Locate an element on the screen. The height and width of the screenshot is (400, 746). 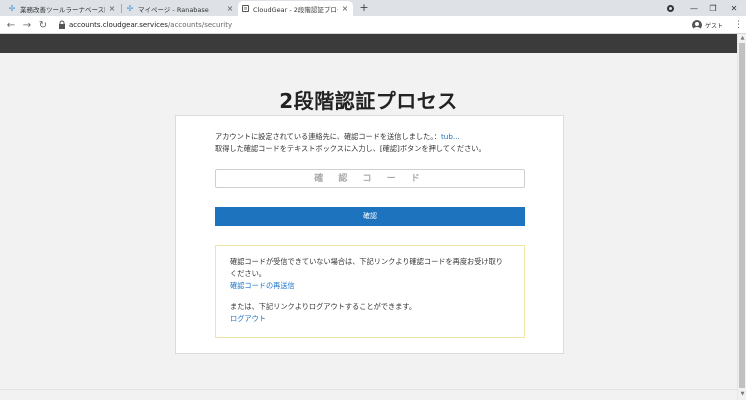
tab-title: CloudGear - 2段階認証プロセス is located at coordinates (295, 9).